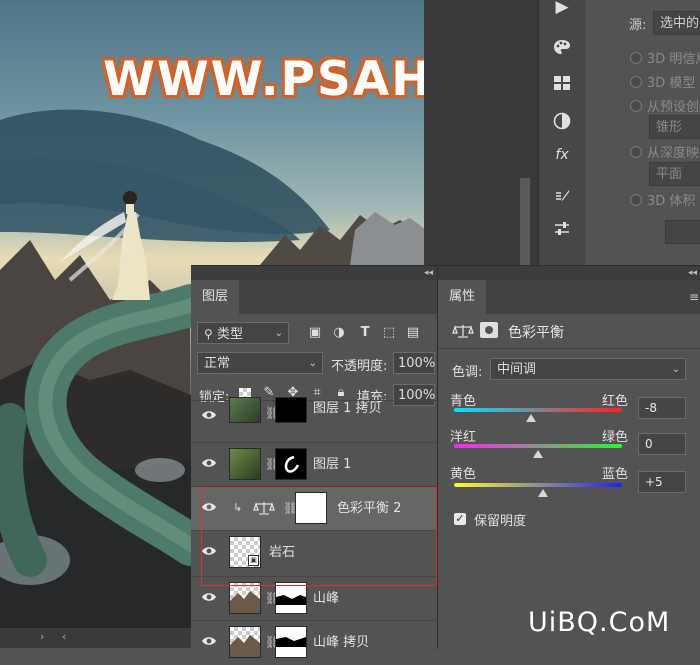 The height and width of the screenshot is (665, 700). Describe the element at coordinates (562, 121) in the screenshot. I see `adjustments-icon` at that location.